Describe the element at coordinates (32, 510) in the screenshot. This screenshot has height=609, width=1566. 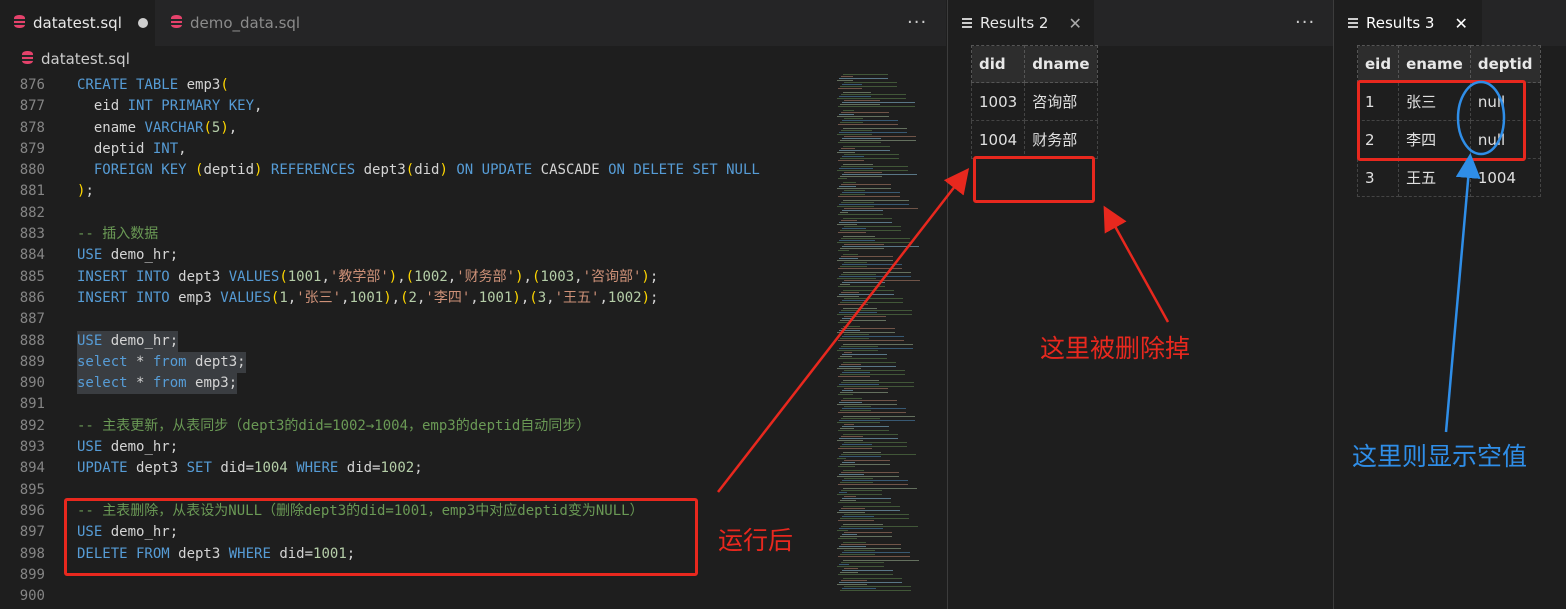
I see `line-number: 896` at that location.